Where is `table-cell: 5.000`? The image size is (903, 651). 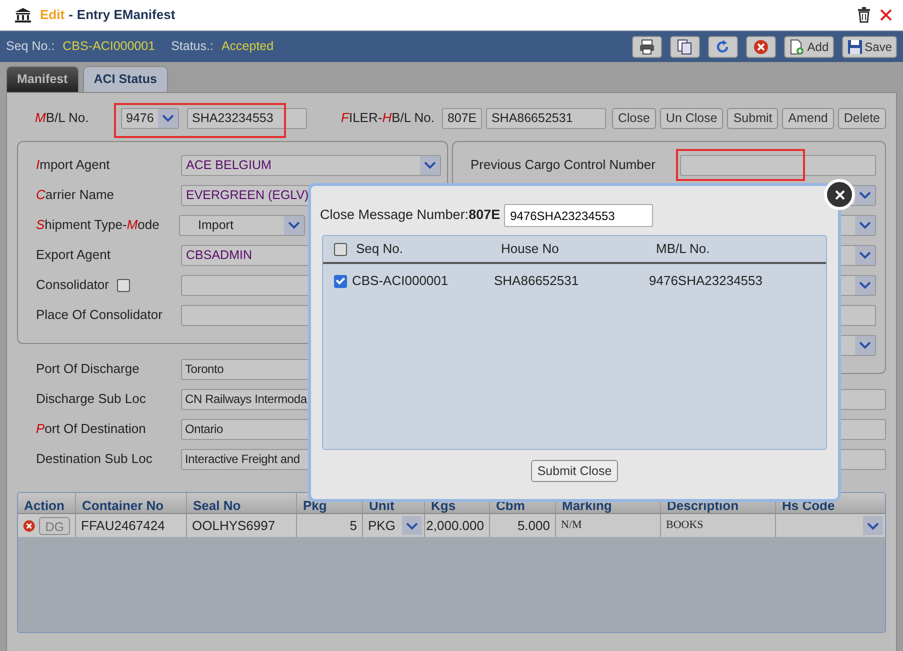 table-cell: 5.000 is located at coordinates (523, 525).